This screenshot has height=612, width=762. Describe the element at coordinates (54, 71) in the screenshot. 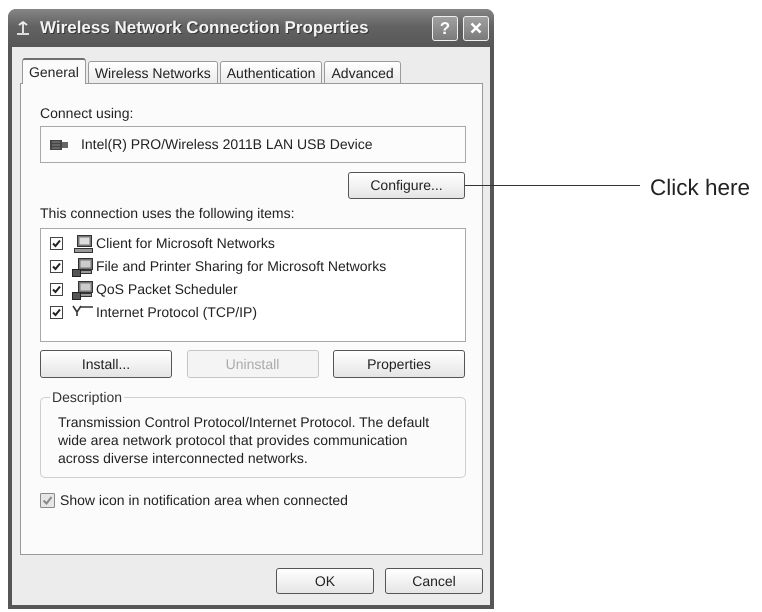

I see `tab: General` at that location.